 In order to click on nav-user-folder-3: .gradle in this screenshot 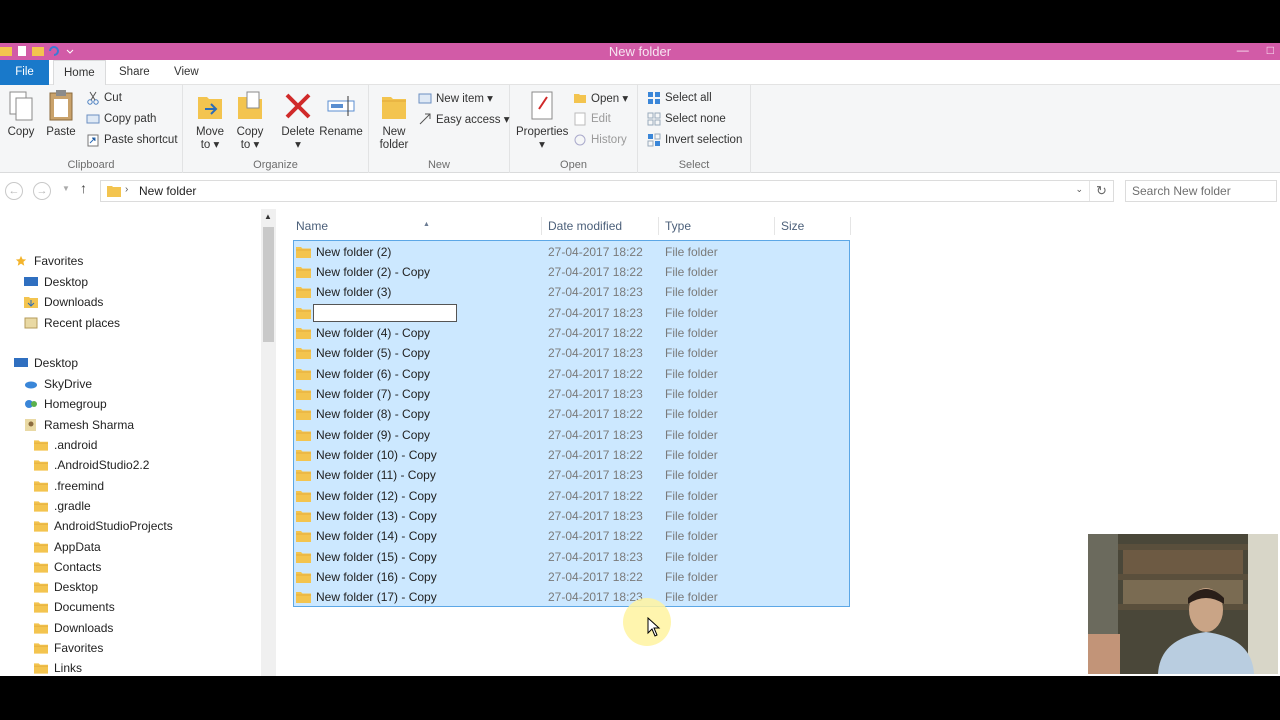, I will do `click(62, 506)`.